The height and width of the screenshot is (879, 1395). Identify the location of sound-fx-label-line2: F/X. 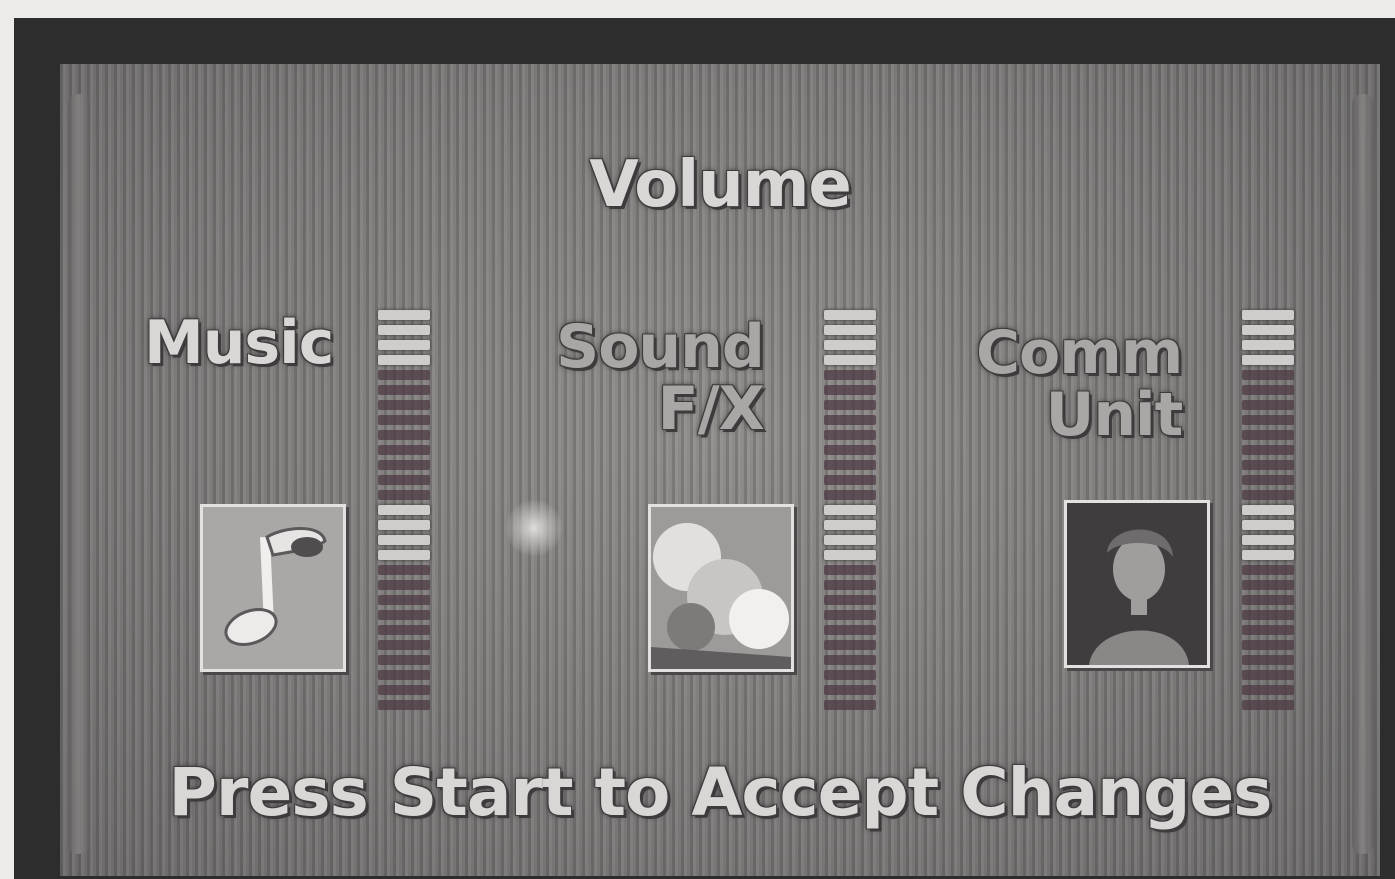
(711, 409).